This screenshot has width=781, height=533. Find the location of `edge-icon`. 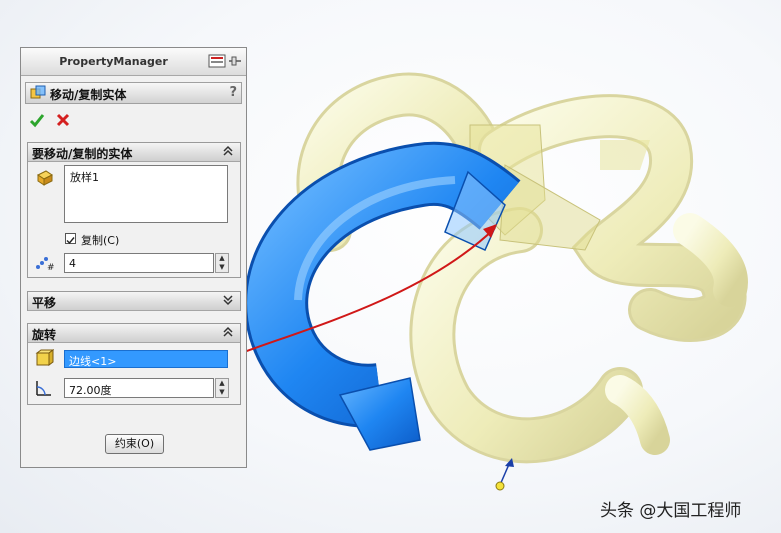

edge-icon is located at coordinates (44, 358).